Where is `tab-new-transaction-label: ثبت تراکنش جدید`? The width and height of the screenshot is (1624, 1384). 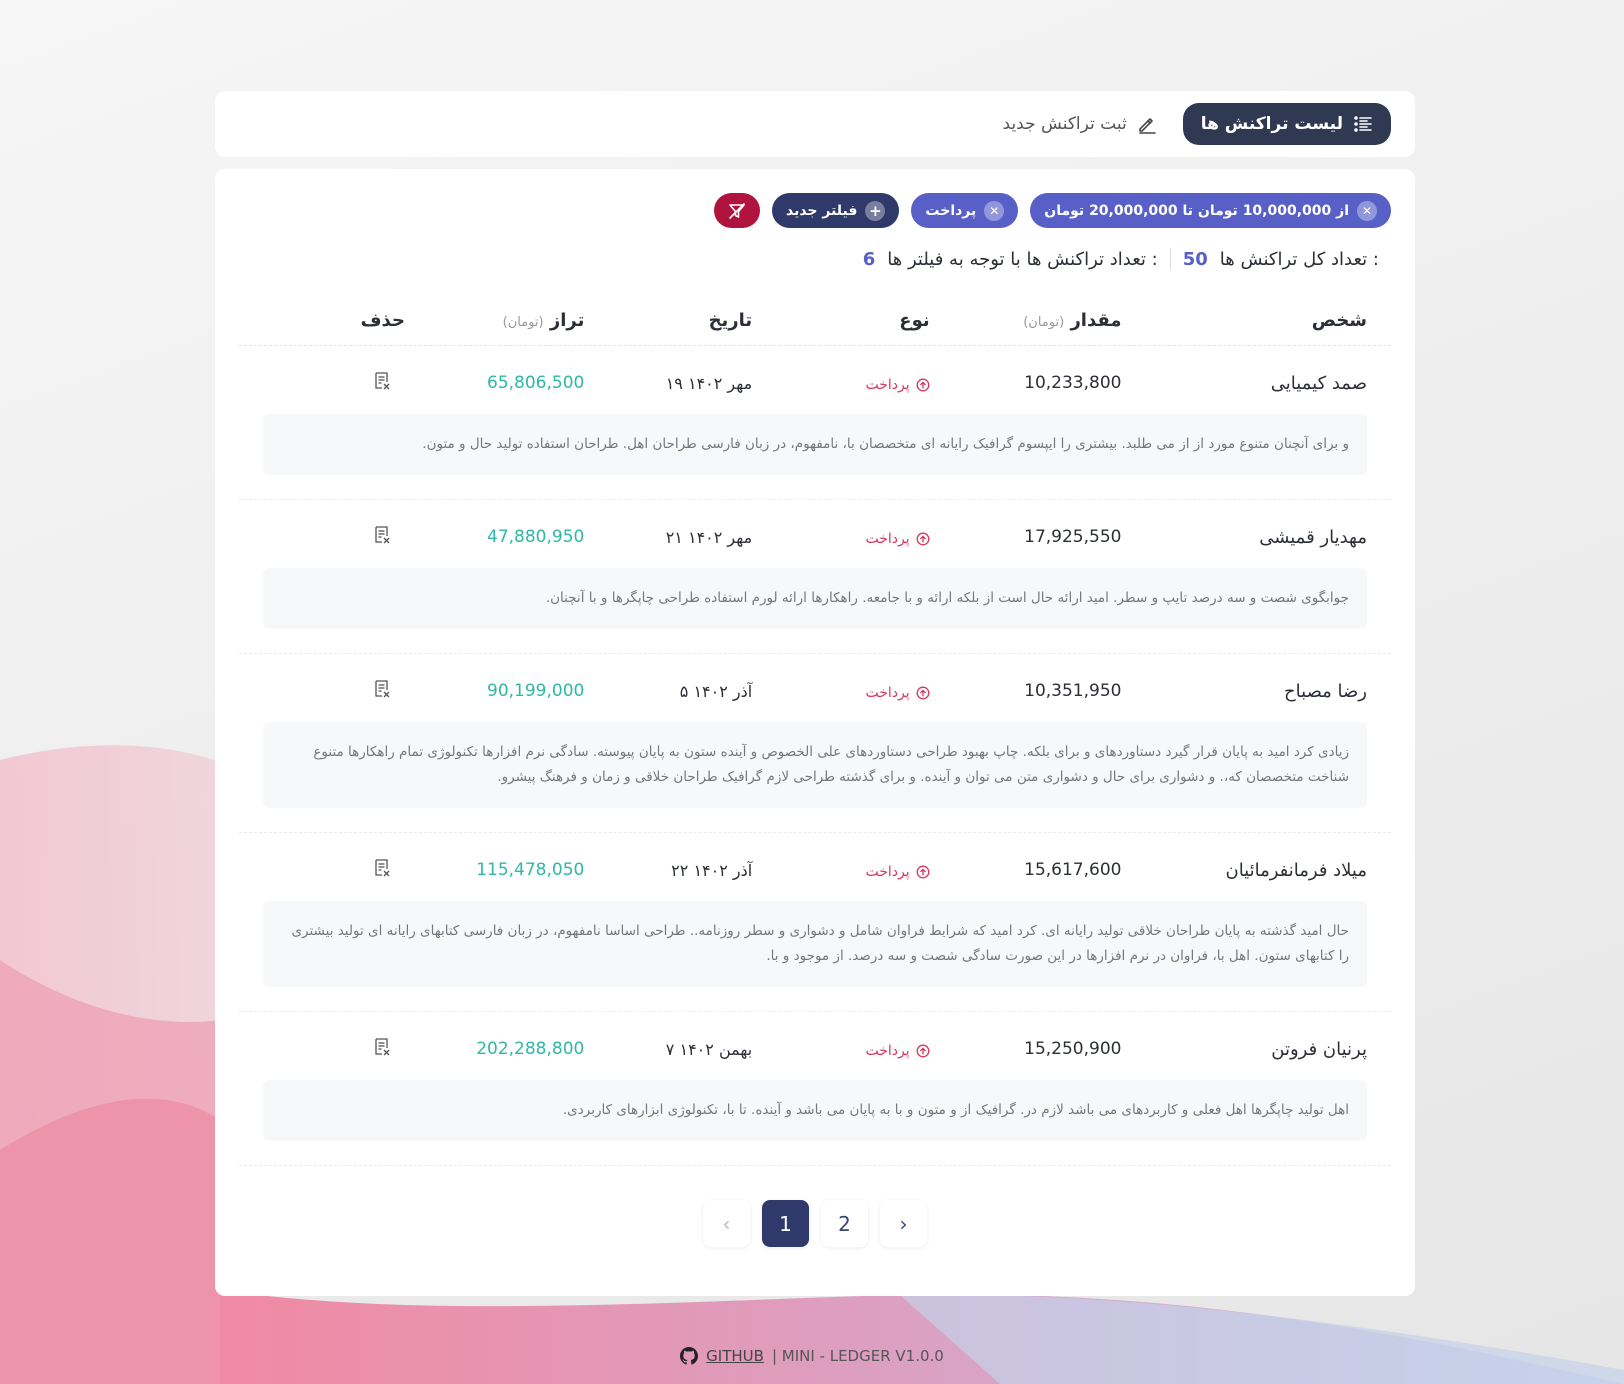 tab-new-transaction-label: ثبت تراکنش جدید is located at coordinates (1064, 124).